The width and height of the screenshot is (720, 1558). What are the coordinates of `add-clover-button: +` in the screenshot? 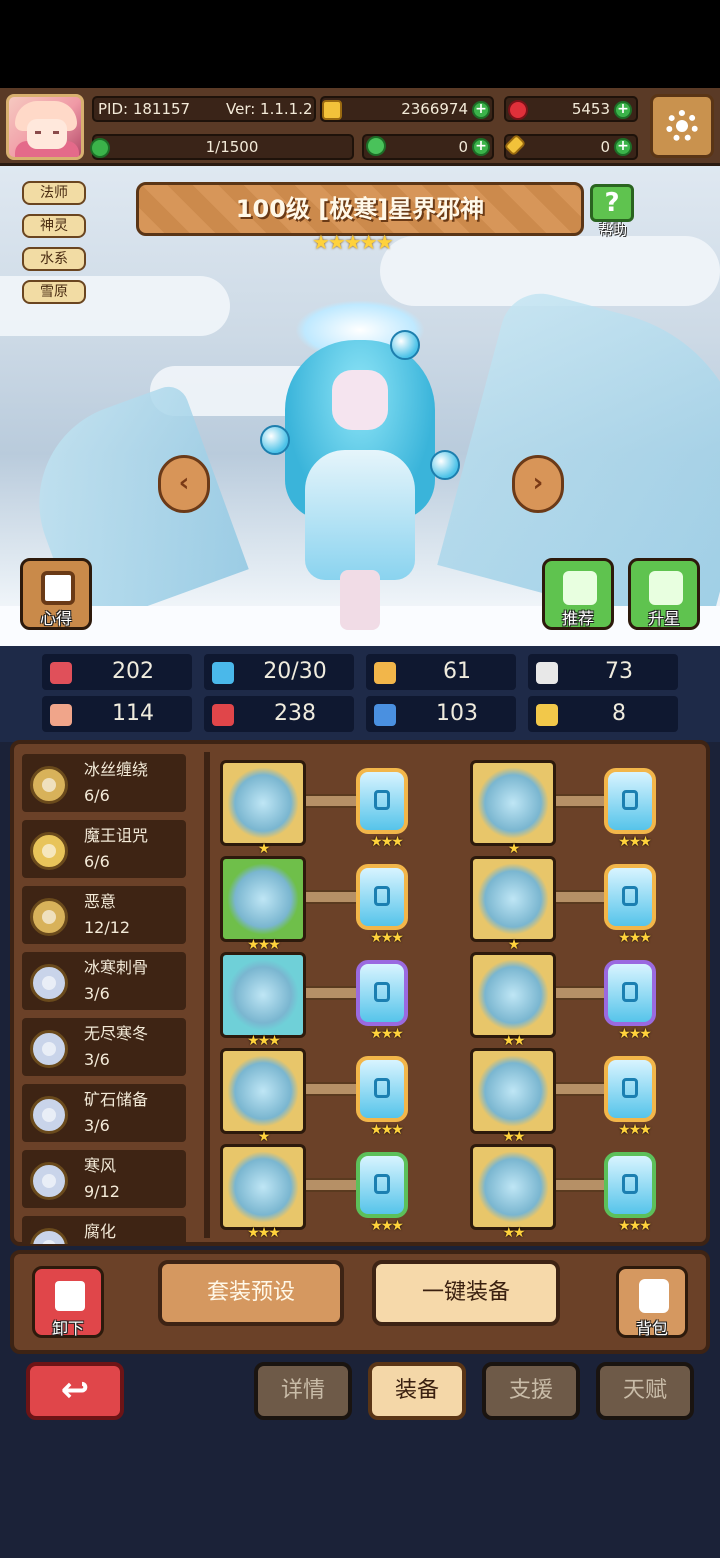 It's located at (481, 147).